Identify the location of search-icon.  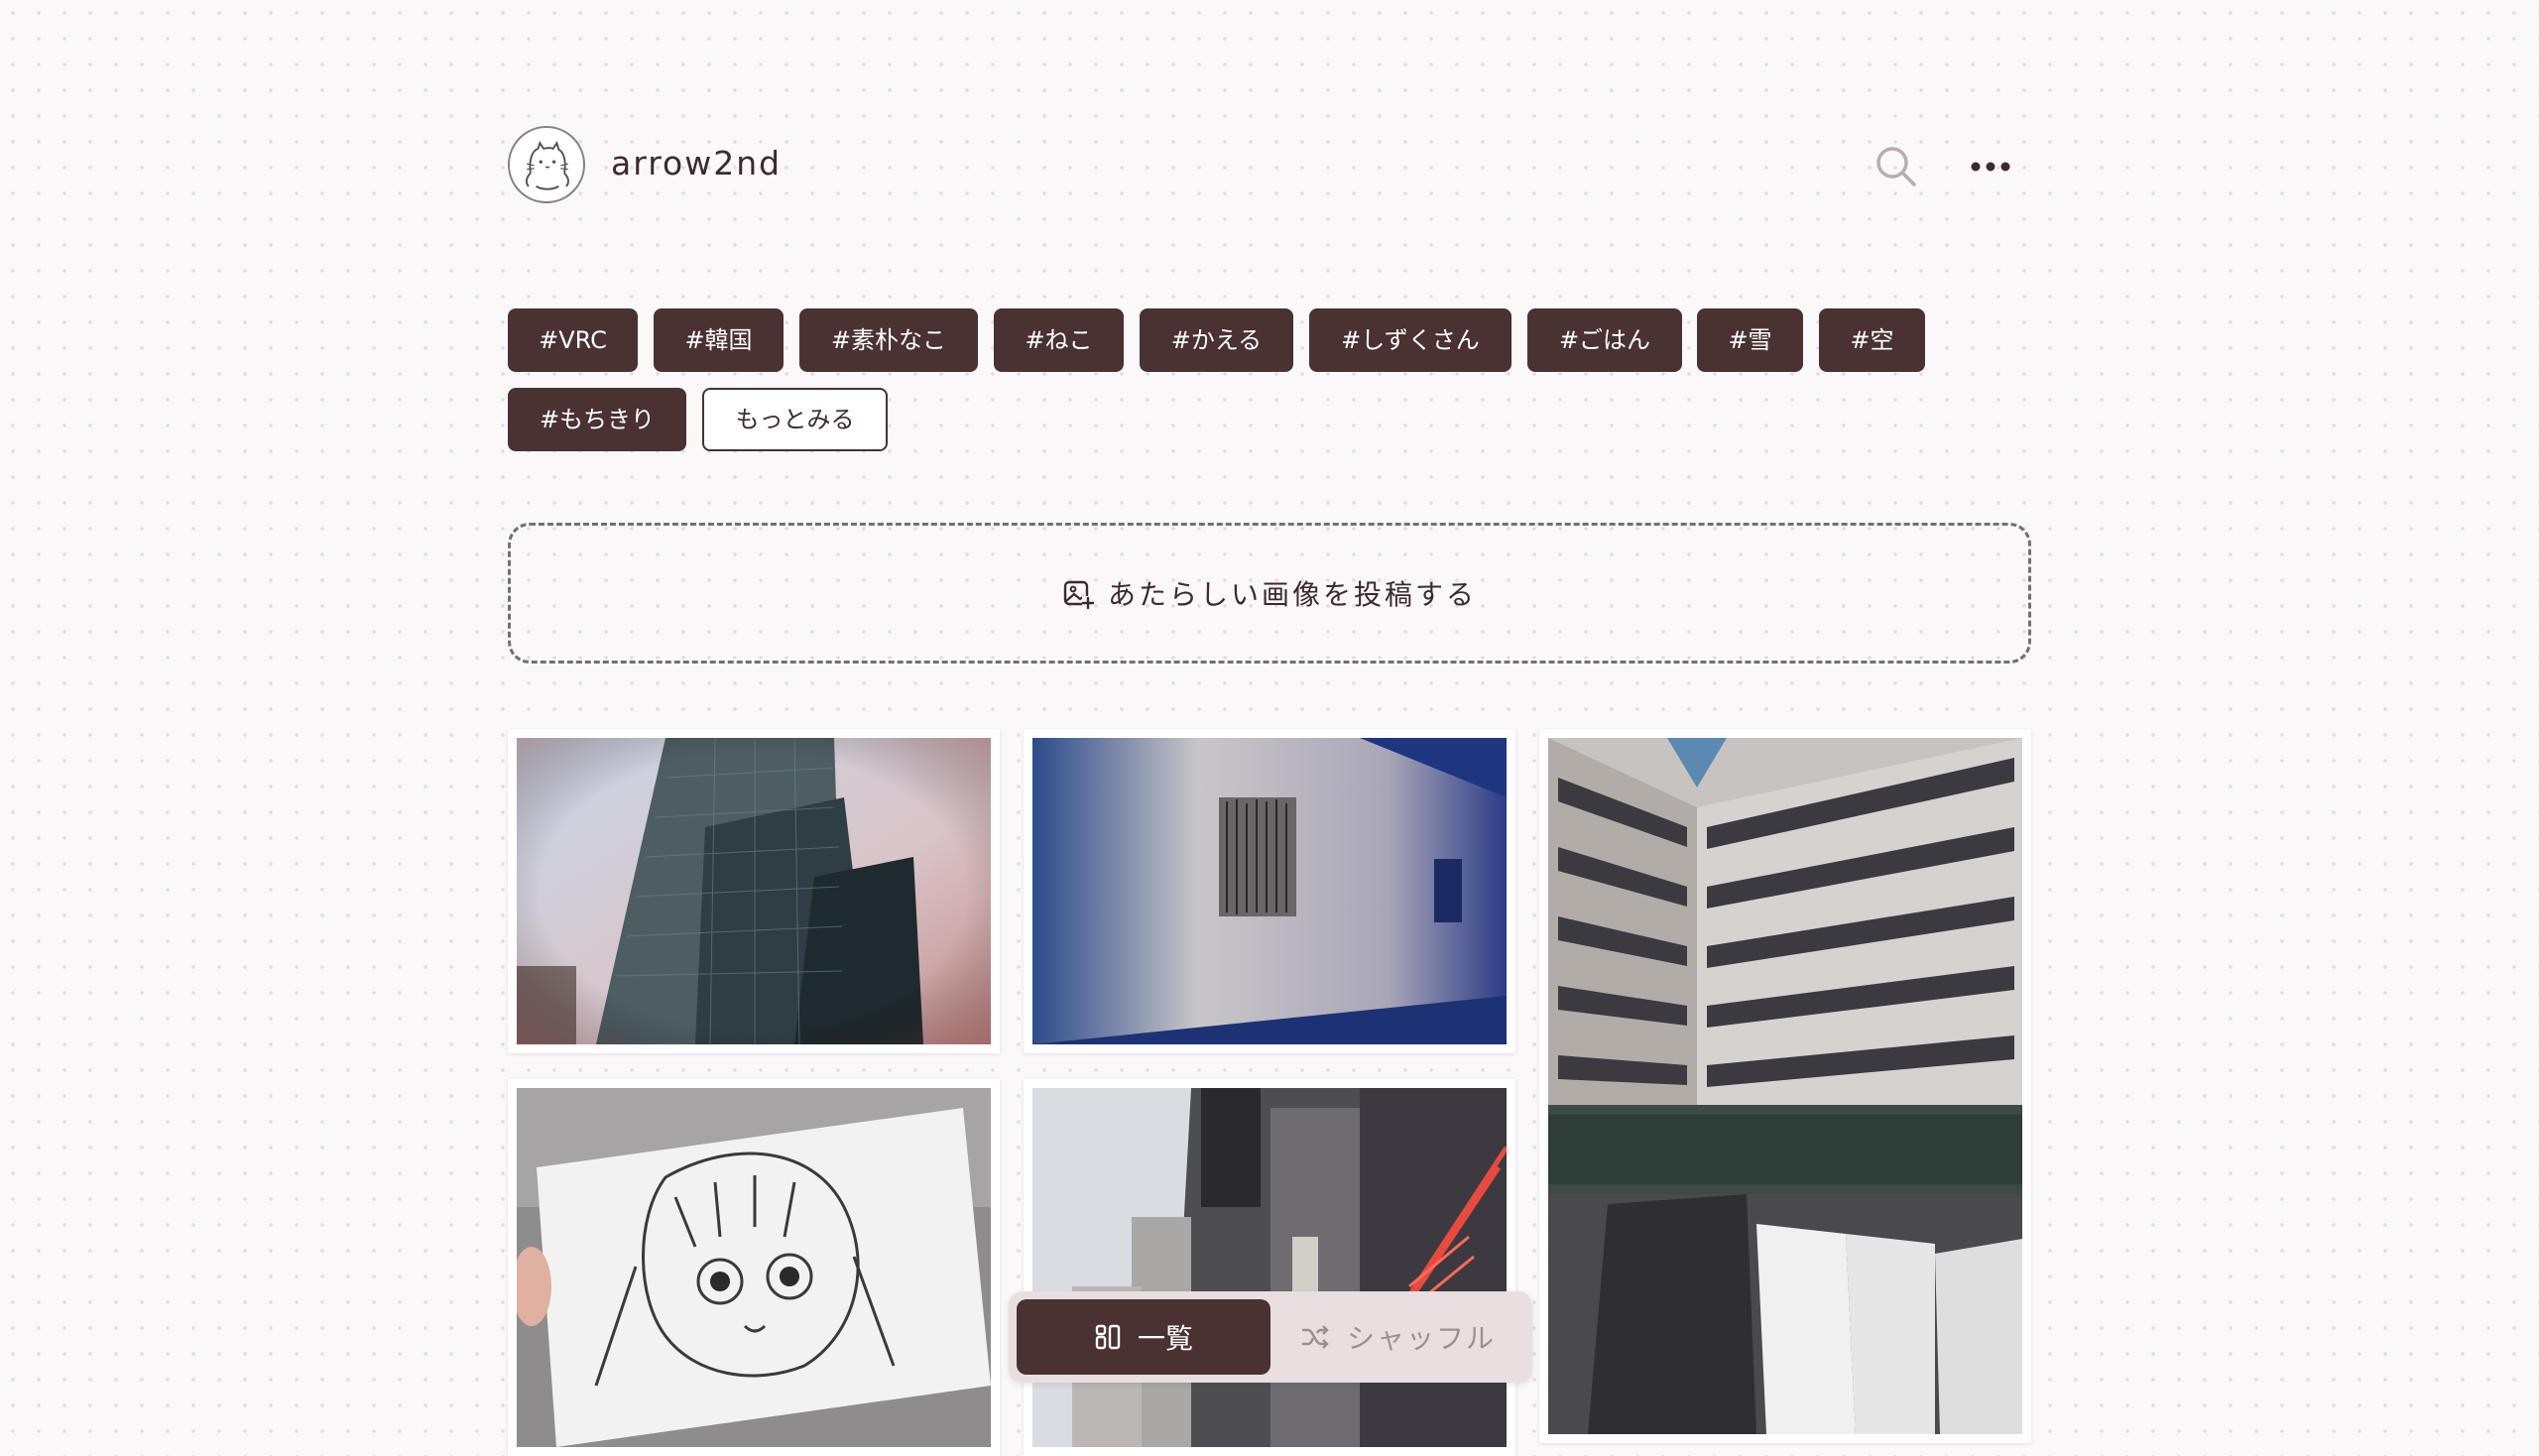
(1896, 166).